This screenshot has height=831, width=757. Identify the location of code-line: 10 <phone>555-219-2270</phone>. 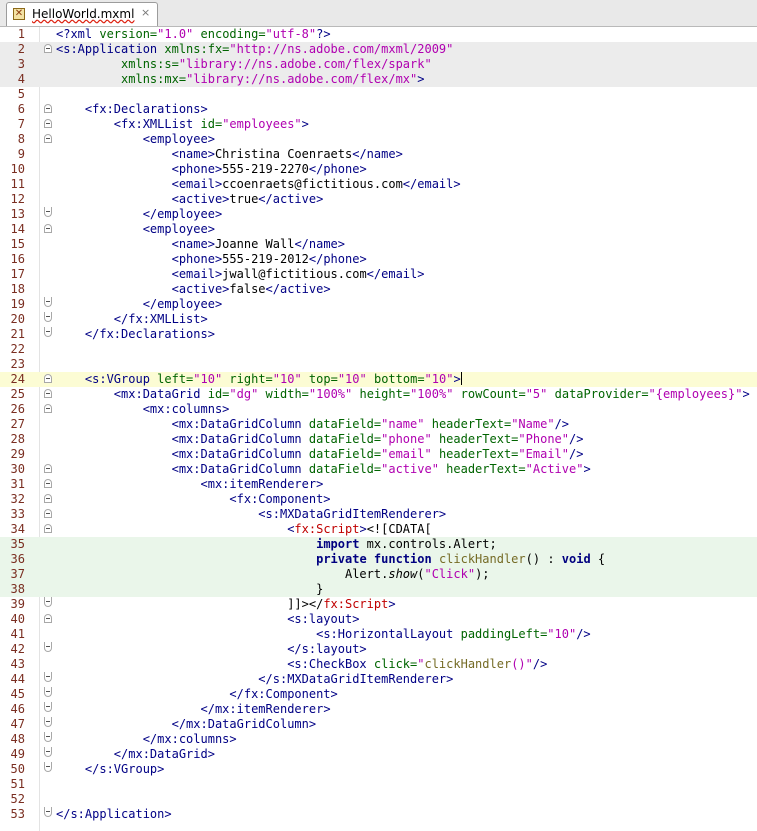
(378, 169).